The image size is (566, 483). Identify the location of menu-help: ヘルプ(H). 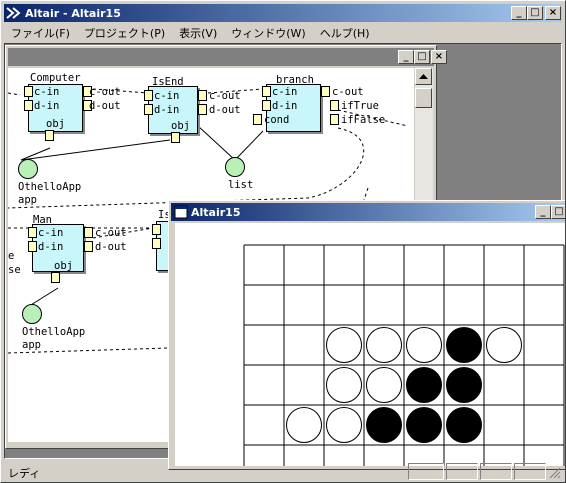
(345, 33).